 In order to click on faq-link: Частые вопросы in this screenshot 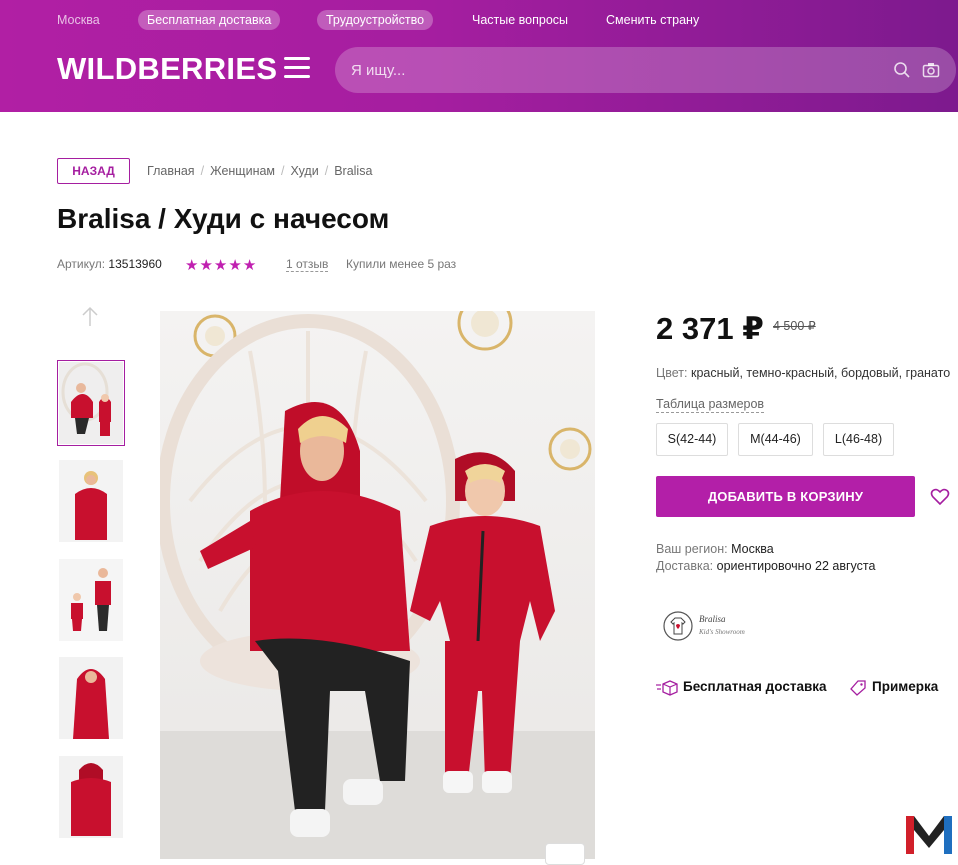, I will do `click(520, 20)`.